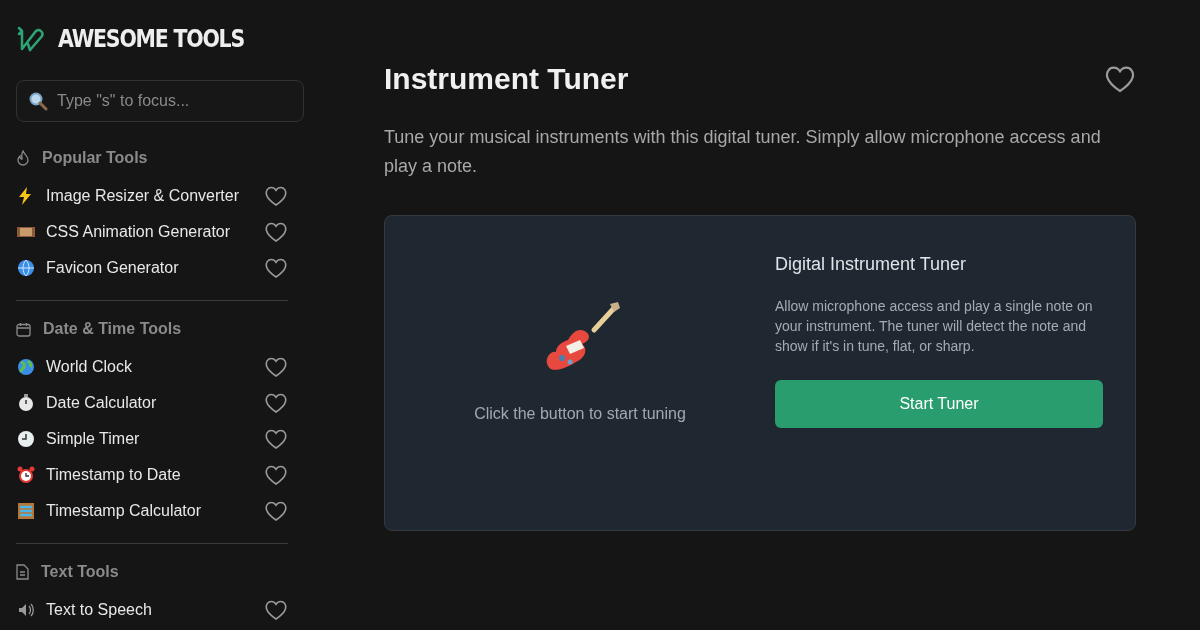  Describe the element at coordinates (112, 329) in the screenshot. I see `section-heading: Date & Time Tools` at that location.